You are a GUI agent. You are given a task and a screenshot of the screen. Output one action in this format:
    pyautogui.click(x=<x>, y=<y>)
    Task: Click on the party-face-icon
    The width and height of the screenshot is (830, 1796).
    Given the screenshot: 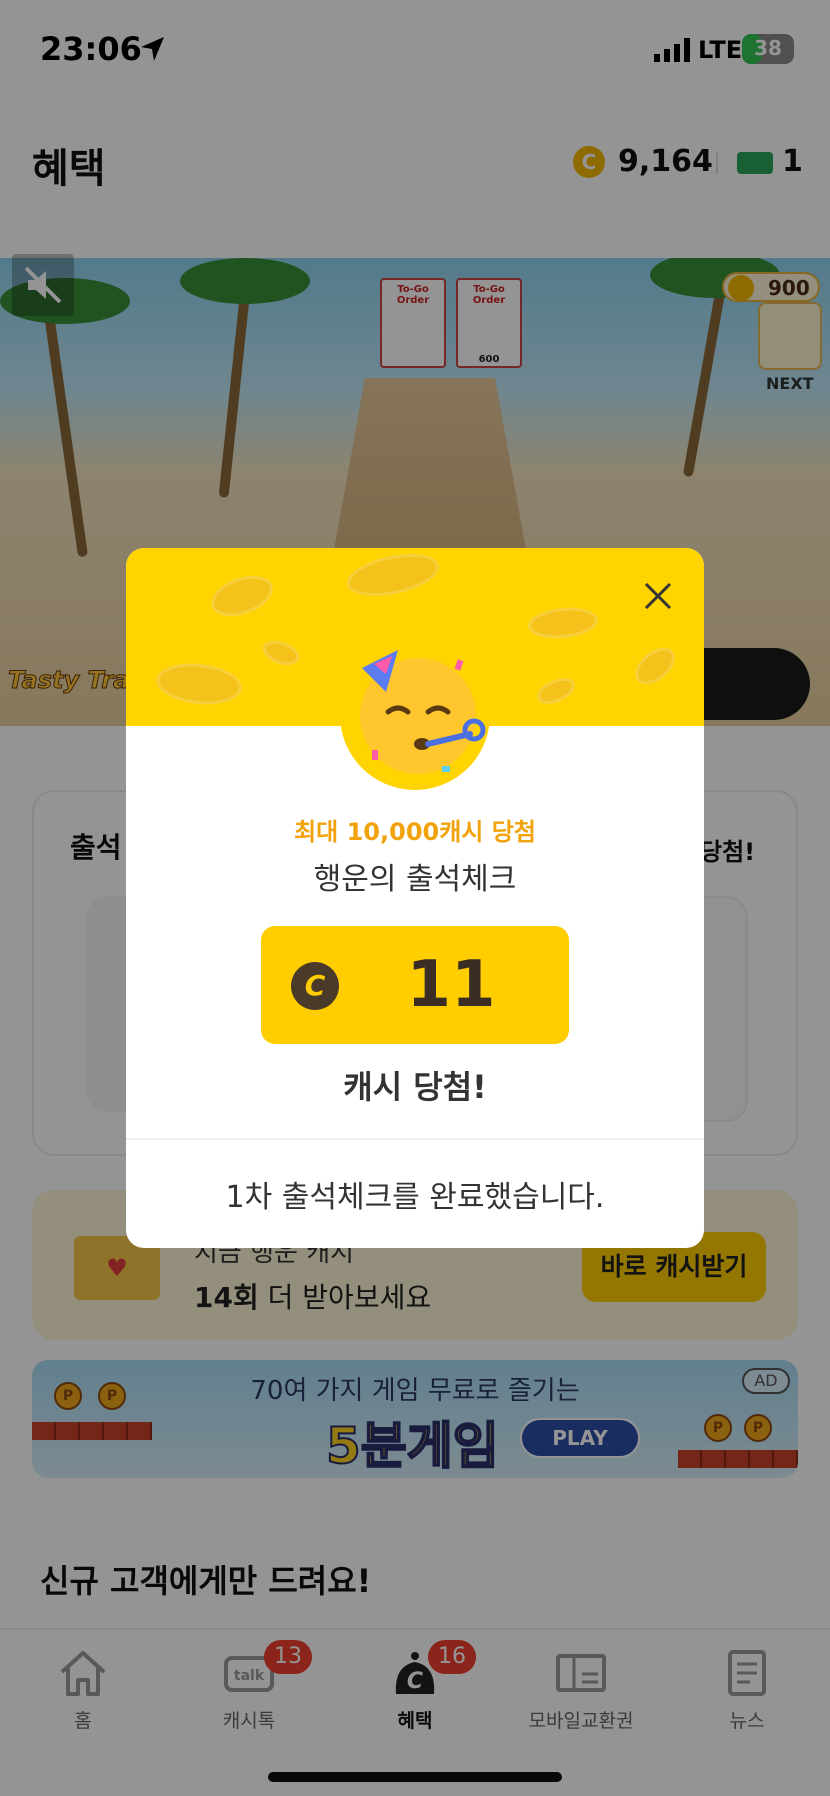 What is the action you would take?
    pyautogui.click(x=423, y=712)
    